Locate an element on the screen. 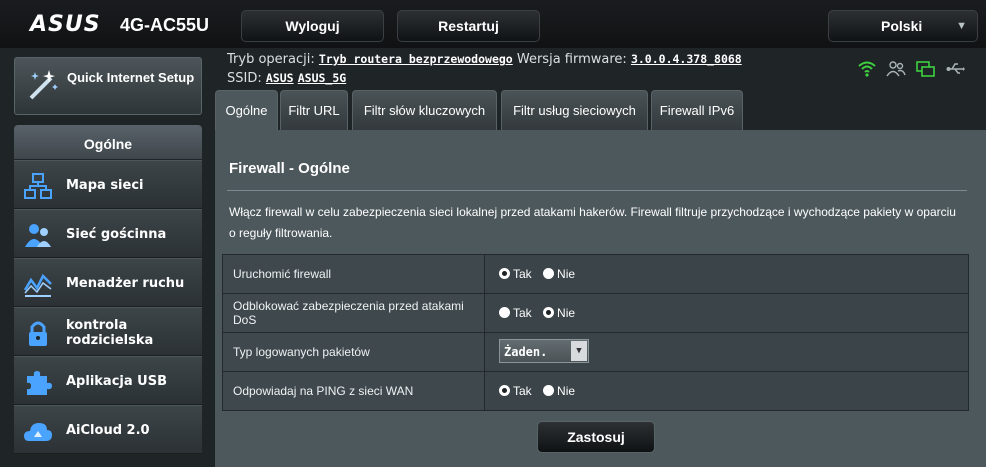  operation-mode-link: Tryb routera bezprzewodowego is located at coordinates (416, 59).